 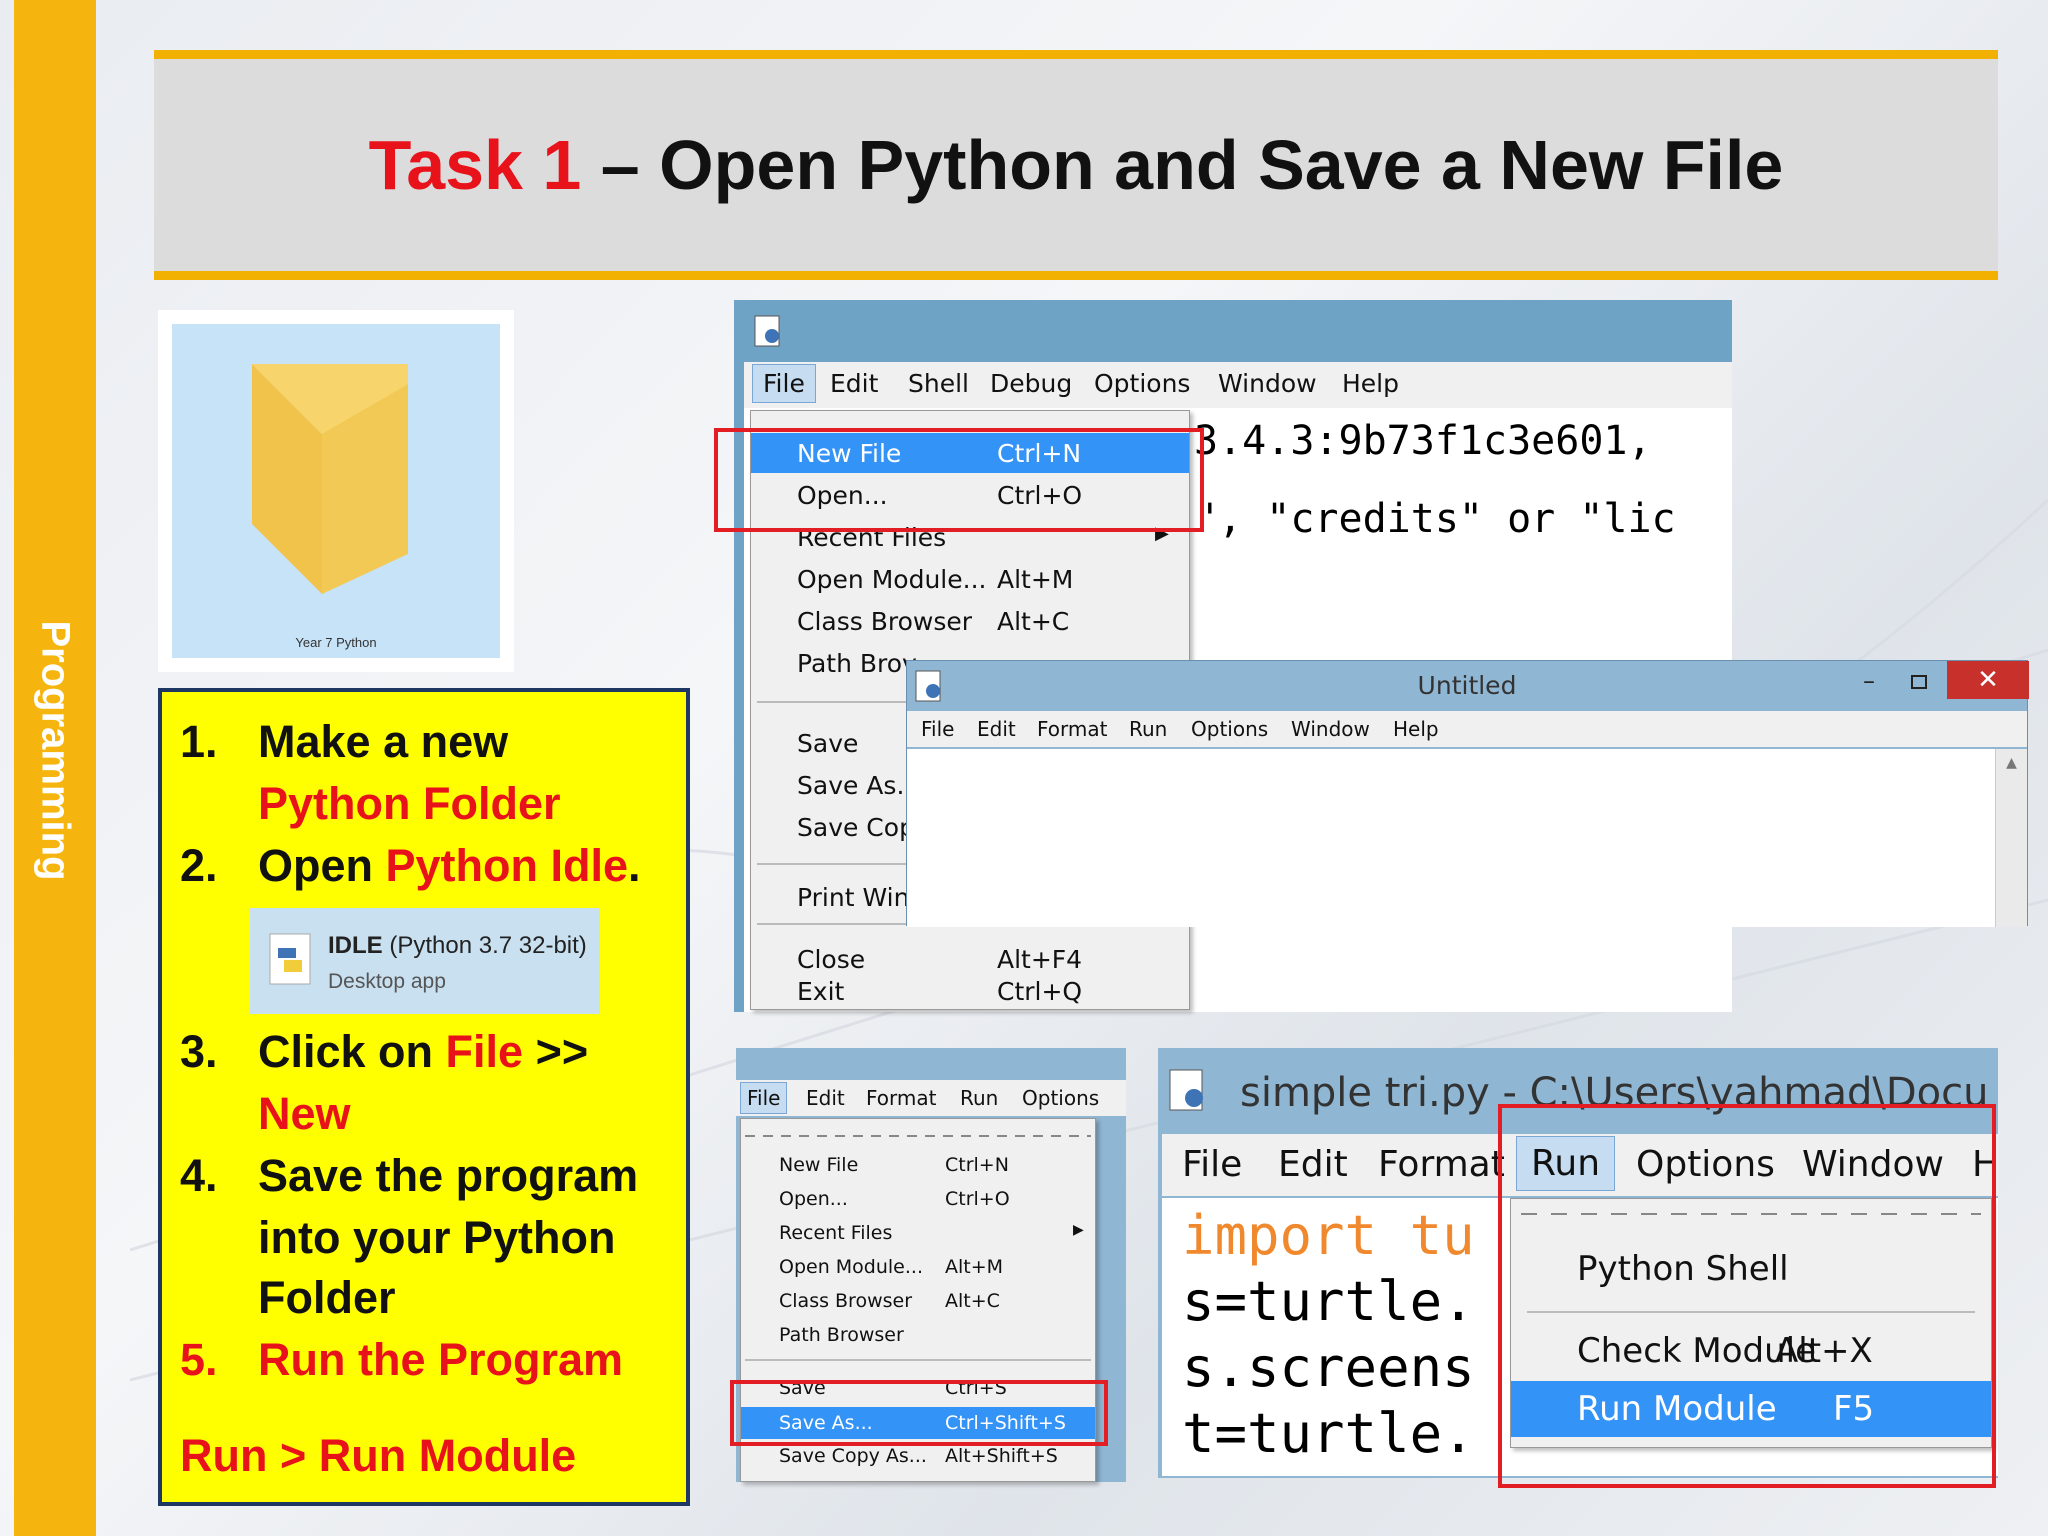 What do you see at coordinates (425, 961) in the screenshot?
I see `idle-app-tile: IDLE (Python 3.7 32-bit) Desktop app` at bounding box center [425, 961].